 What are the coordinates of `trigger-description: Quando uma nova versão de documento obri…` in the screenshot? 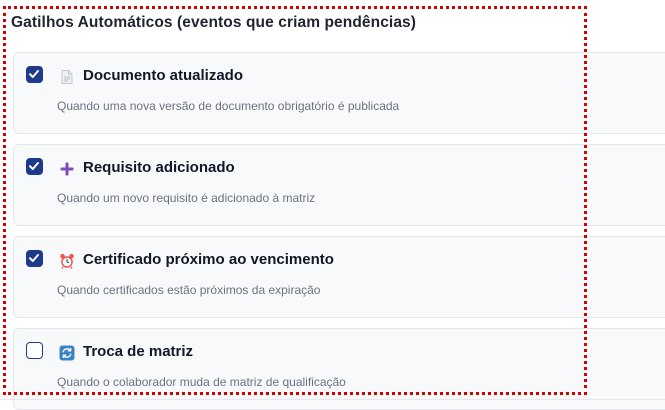 It's located at (228, 106).